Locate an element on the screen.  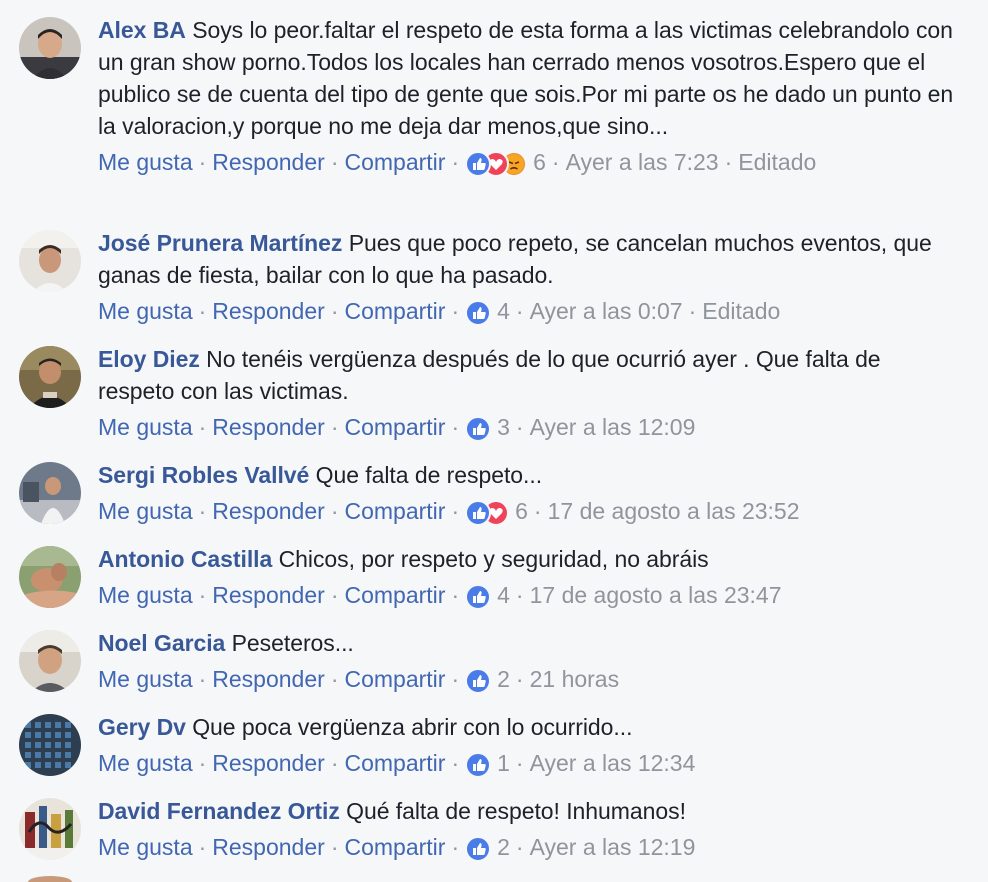
reaction-count: 6 is located at coordinates (539, 162).